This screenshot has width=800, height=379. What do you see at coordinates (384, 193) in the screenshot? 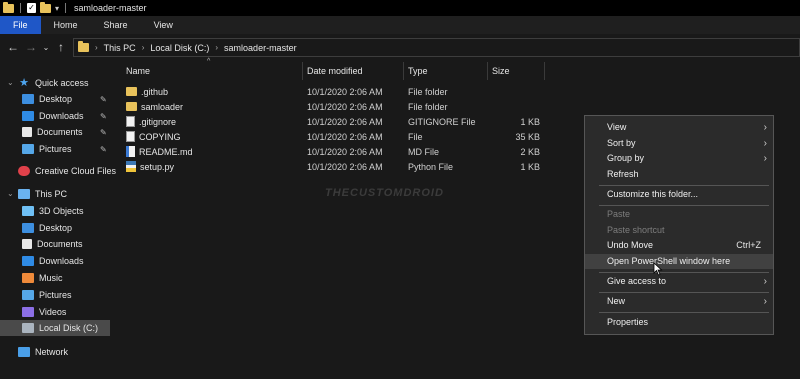
I see `watermark: THECUSTOMDROID` at bounding box center [384, 193].